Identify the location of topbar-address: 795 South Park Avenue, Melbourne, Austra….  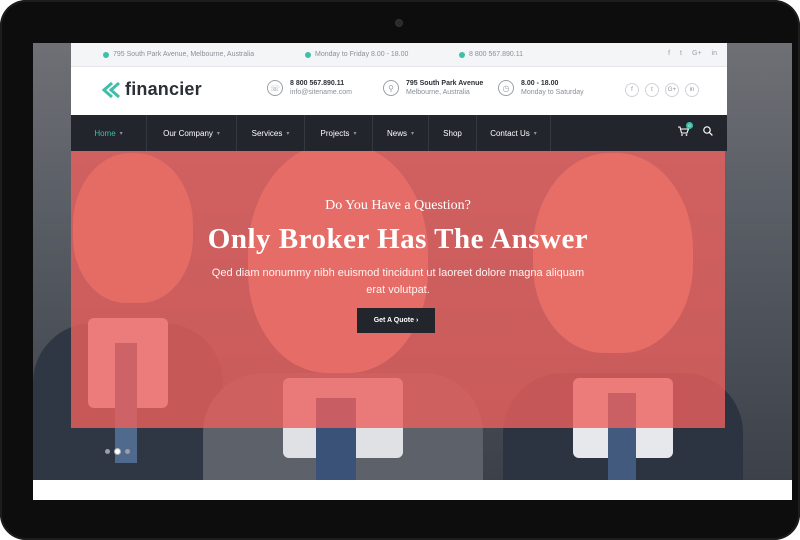
(178, 54).